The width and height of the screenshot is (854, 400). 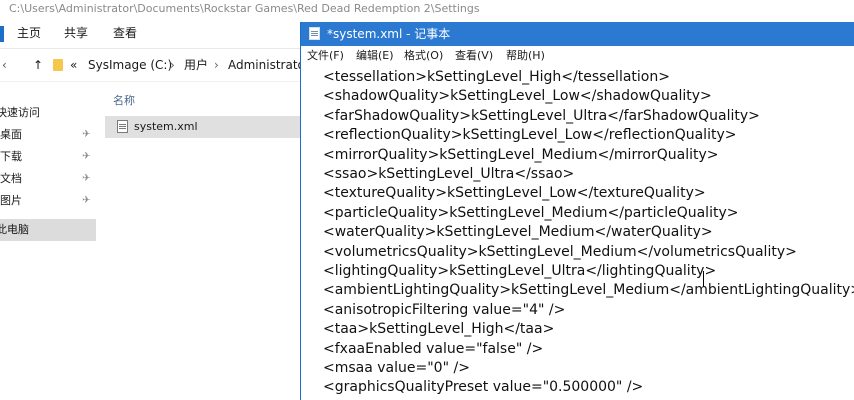 What do you see at coordinates (444, 309) in the screenshot?
I see `text-line: <anisotropicFiltering value="4" />` at bounding box center [444, 309].